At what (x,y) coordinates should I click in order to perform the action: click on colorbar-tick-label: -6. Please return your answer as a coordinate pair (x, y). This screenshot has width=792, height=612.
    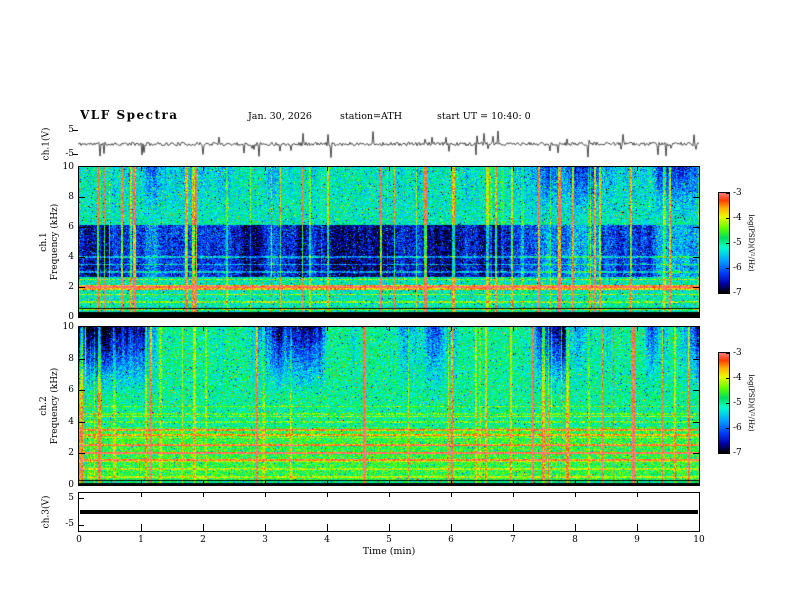
    Looking at the image, I should click on (737, 428).